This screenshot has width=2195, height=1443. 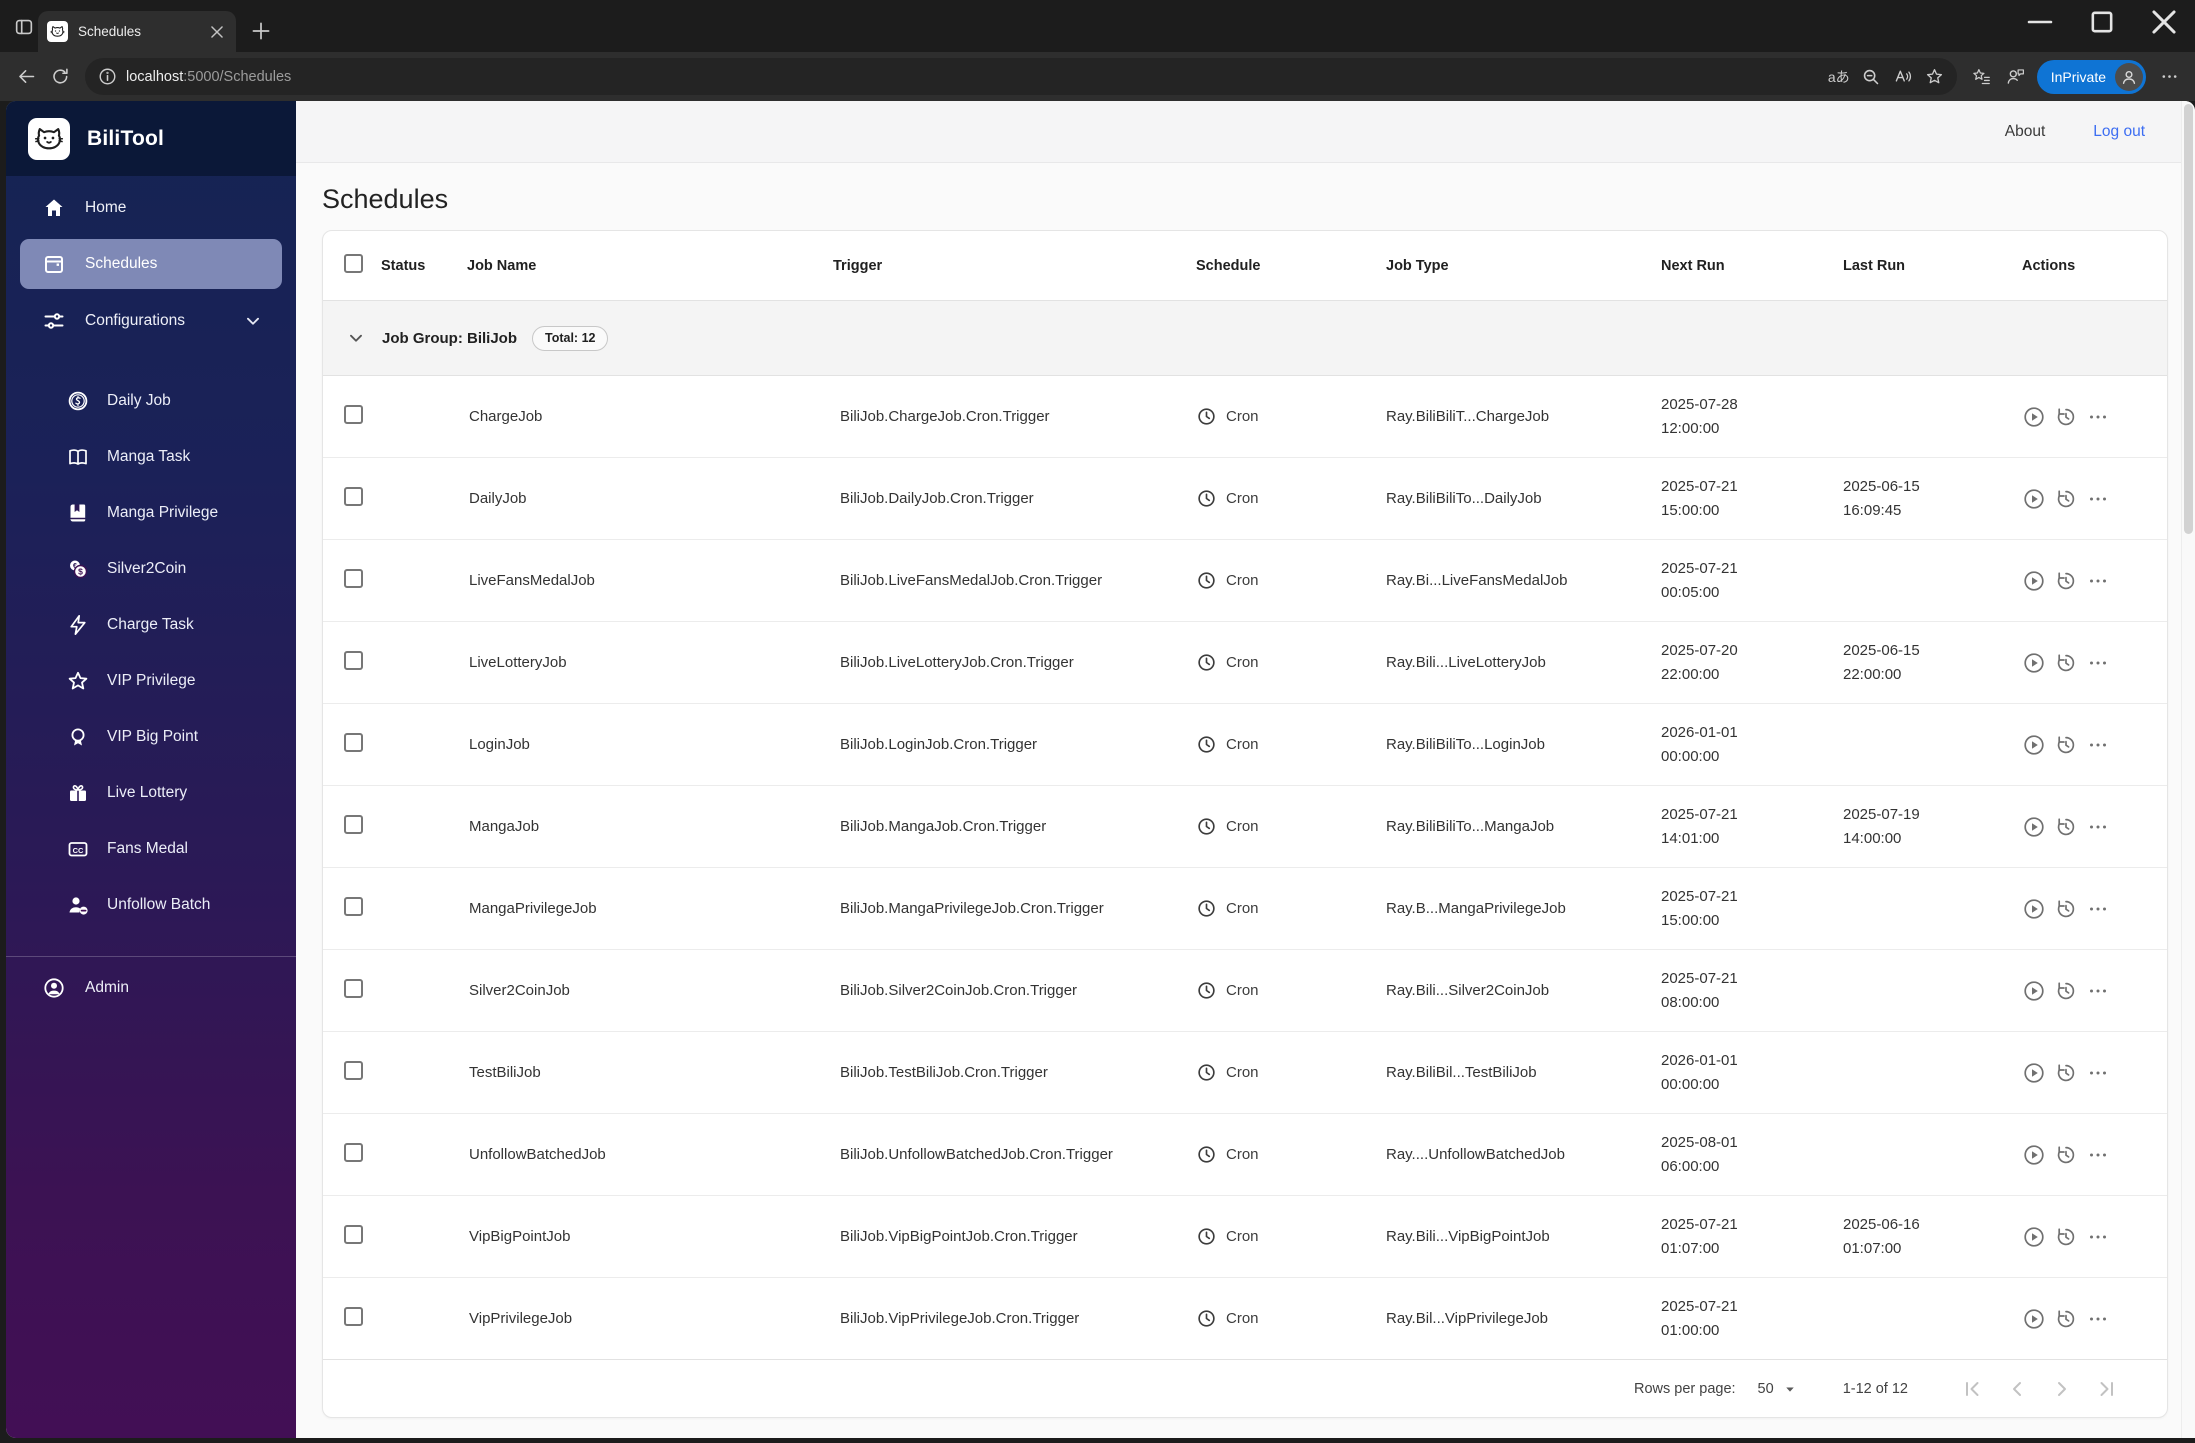 What do you see at coordinates (1790, 1389) in the screenshot?
I see `rows-per-page-caret-icon` at bounding box center [1790, 1389].